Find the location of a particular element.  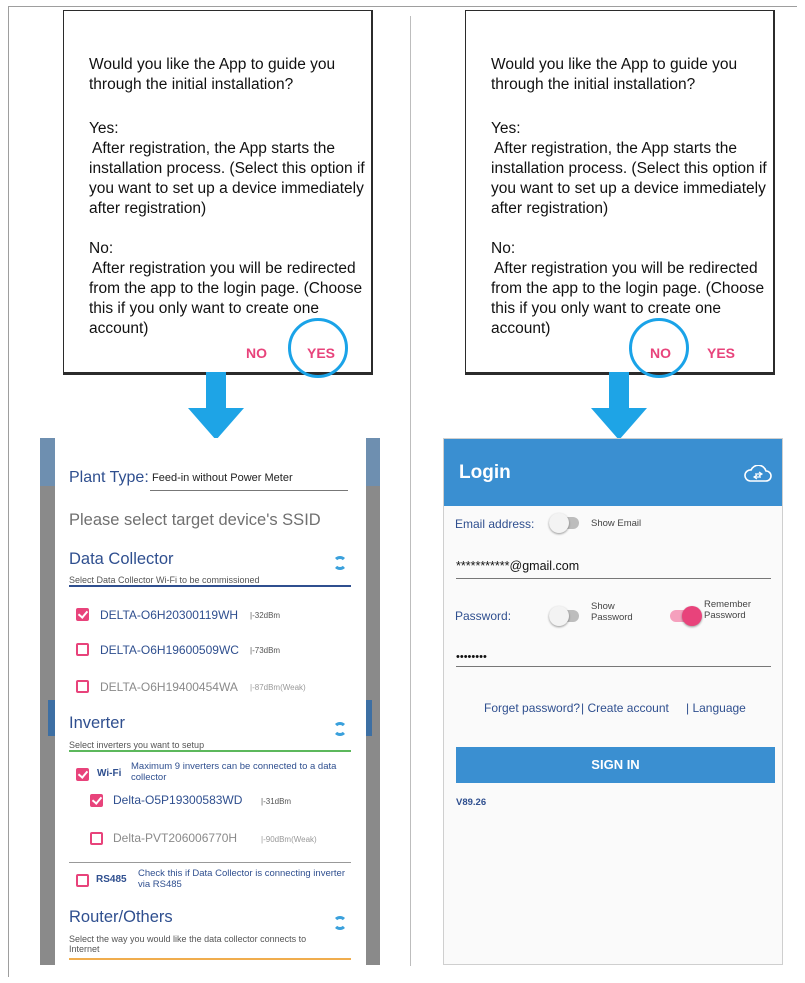

data-collector-title: Data Collector is located at coordinates (121, 559).